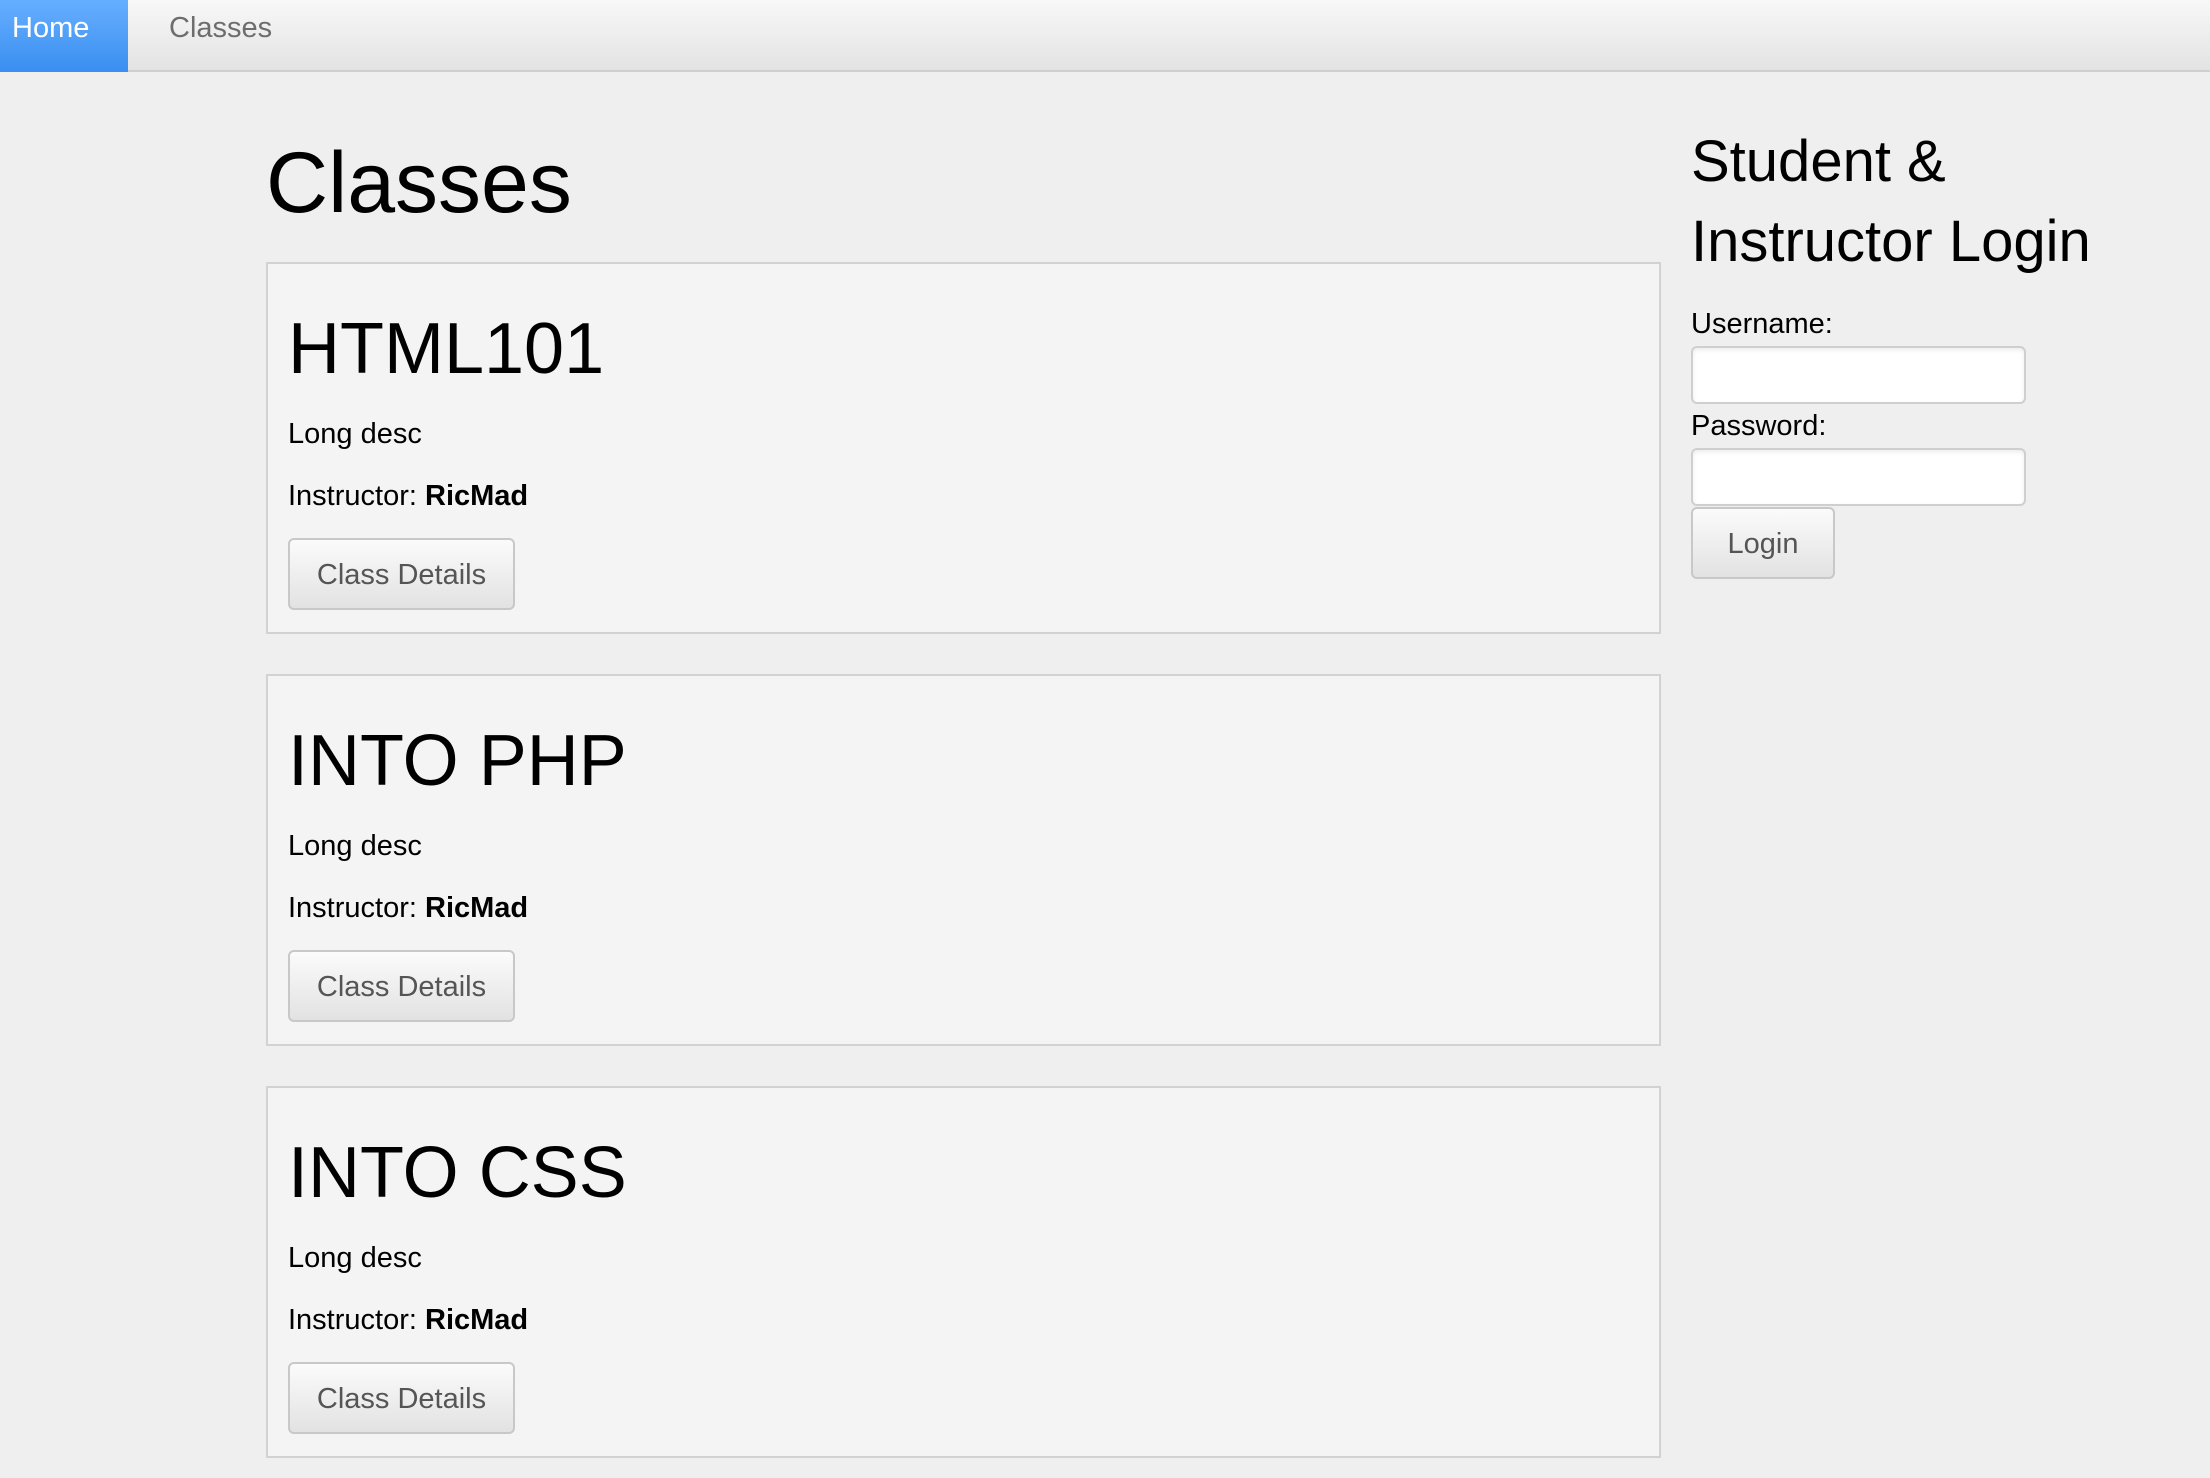 This screenshot has width=2210, height=1478. Describe the element at coordinates (220, 36) in the screenshot. I see `nav-item-classes: Classes` at that location.